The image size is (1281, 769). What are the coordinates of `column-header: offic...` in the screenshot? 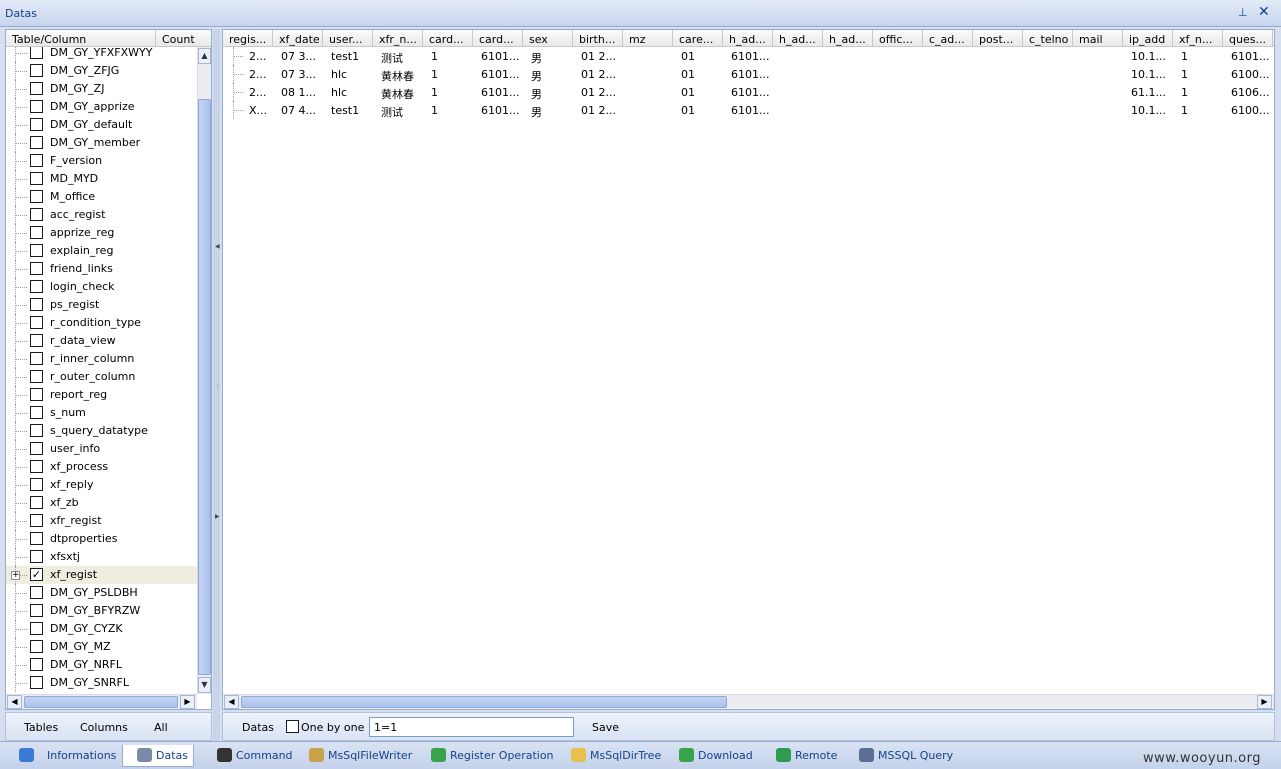 It's located at (898, 38).